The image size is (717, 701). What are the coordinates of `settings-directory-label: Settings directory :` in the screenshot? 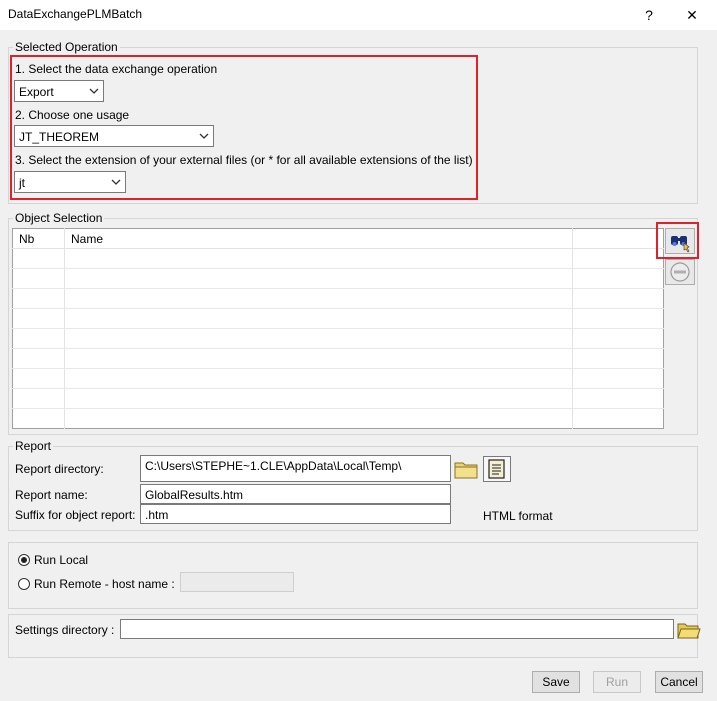 It's located at (65, 630).